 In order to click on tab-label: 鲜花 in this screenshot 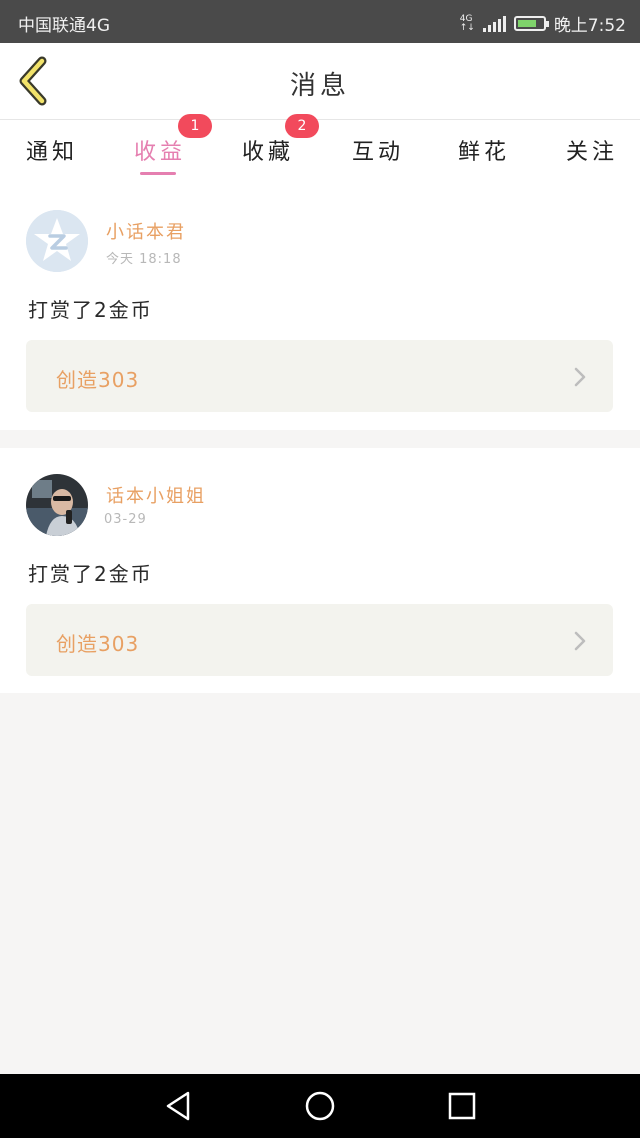, I will do `click(484, 152)`.